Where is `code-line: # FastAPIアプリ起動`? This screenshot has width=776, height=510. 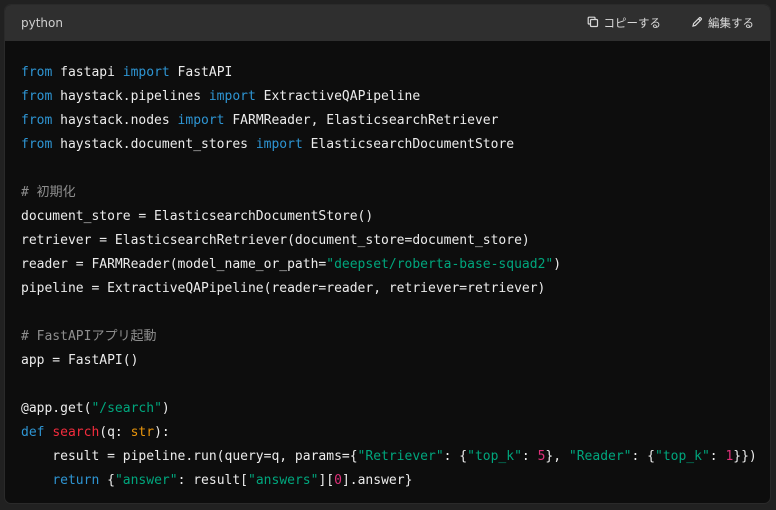
code-line: # FastAPIアプリ起動 is located at coordinates (387, 337).